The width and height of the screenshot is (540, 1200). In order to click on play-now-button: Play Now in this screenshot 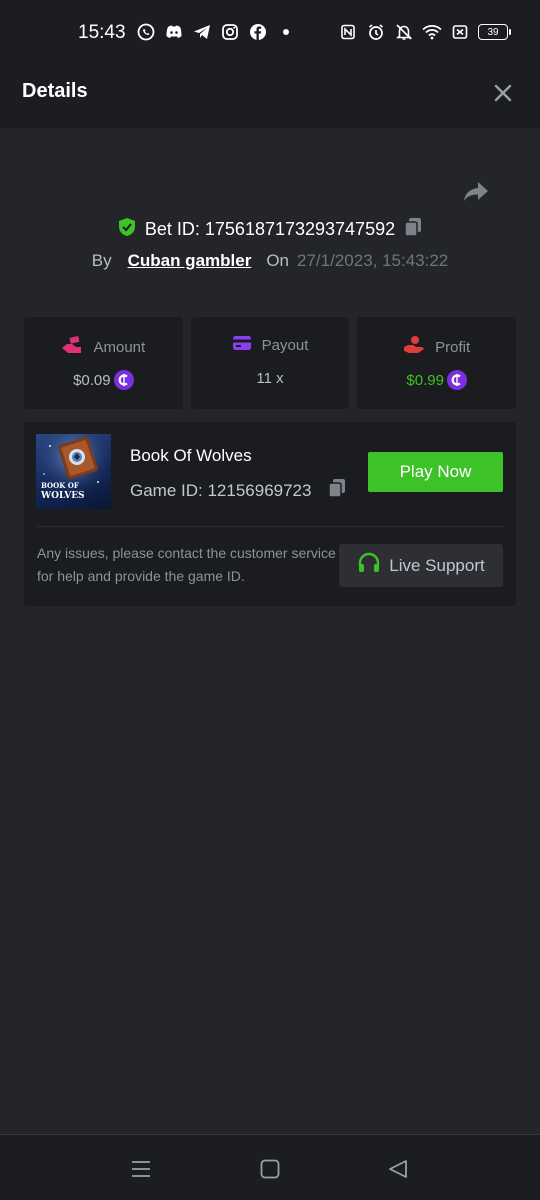, I will do `click(435, 472)`.